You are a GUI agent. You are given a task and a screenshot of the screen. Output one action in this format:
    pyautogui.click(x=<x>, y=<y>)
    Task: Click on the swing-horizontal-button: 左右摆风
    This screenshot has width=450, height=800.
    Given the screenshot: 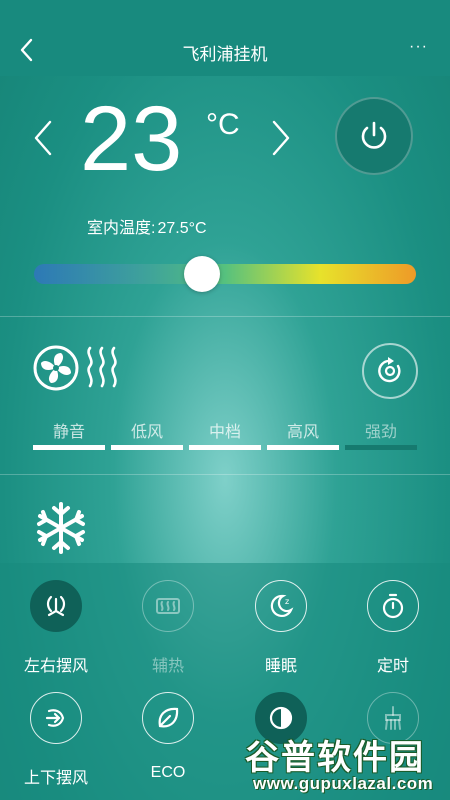 What is the action you would take?
    pyautogui.click(x=56, y=628)
    